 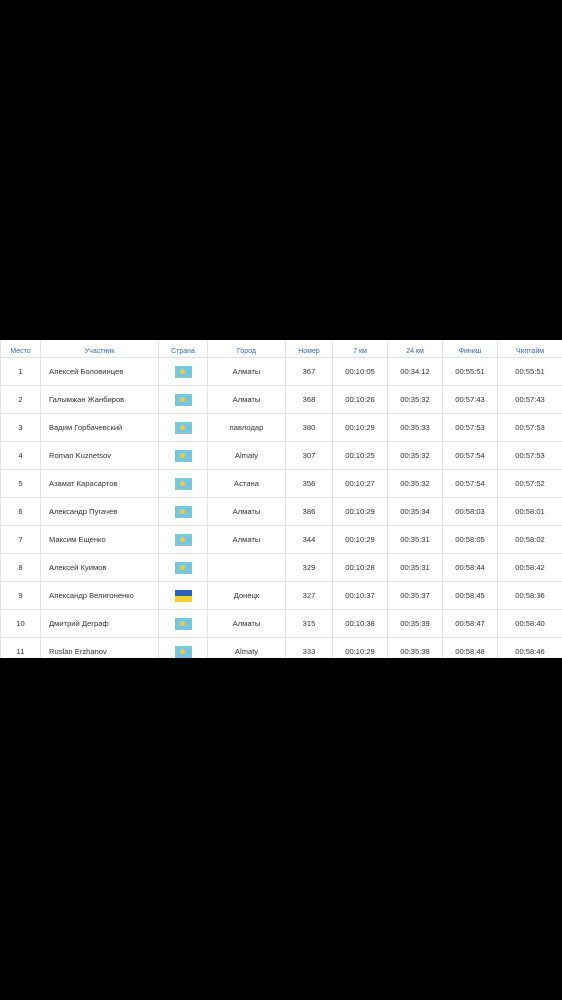 What do you see at coordinates (529, 399) in the screenshot?
I see `chip-time: 00:57:43` at bounding box center [529, 399].